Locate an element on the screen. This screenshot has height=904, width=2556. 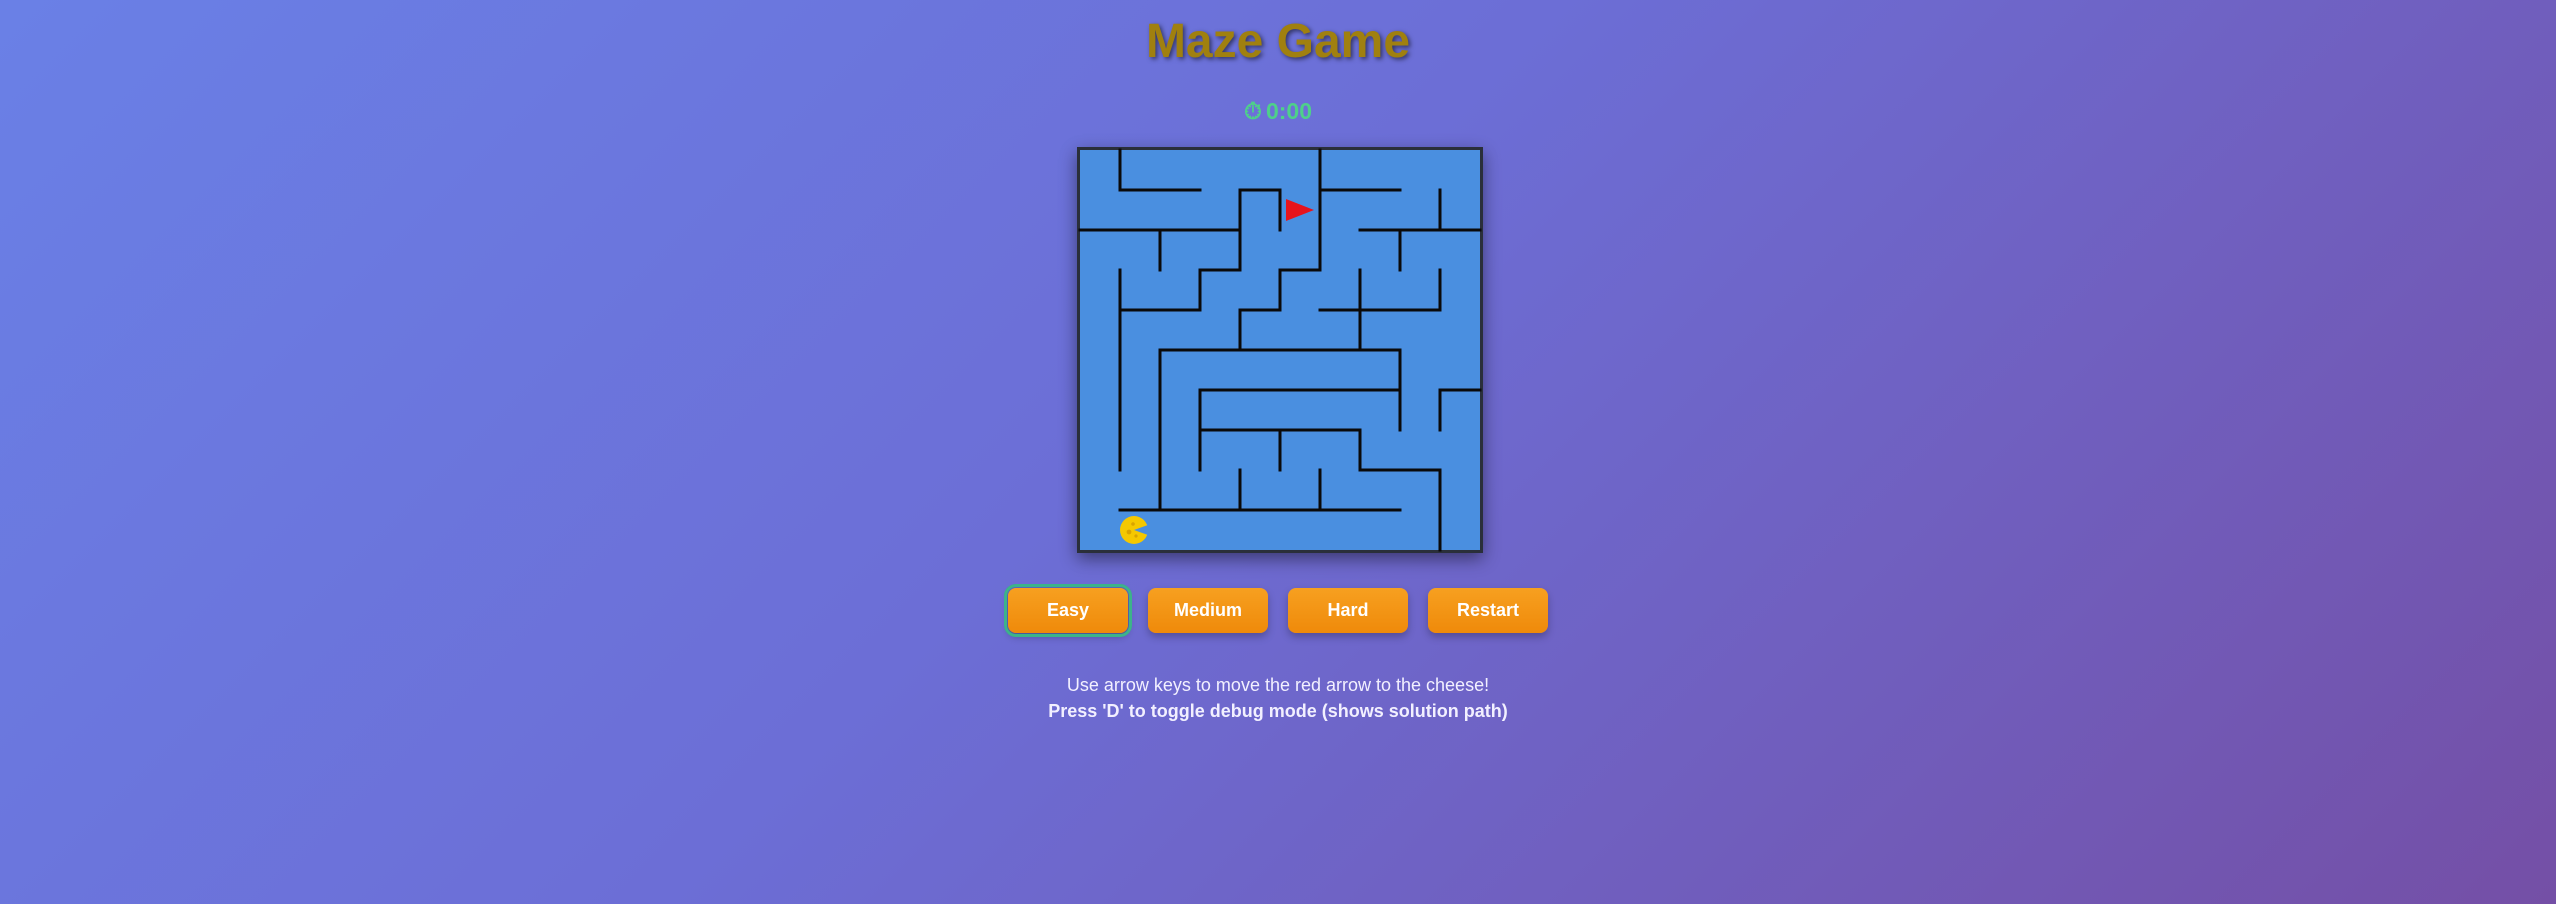
page-title: Maze Game is located at coordinates (1278, 41).